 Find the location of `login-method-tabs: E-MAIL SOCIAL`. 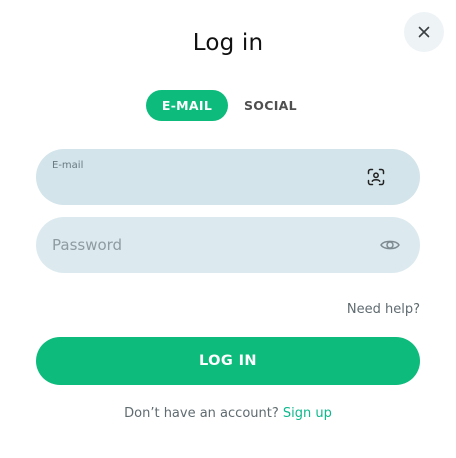

login-method-tabs: E-MAIL SOCIAL is located at coordinates (221, 105).